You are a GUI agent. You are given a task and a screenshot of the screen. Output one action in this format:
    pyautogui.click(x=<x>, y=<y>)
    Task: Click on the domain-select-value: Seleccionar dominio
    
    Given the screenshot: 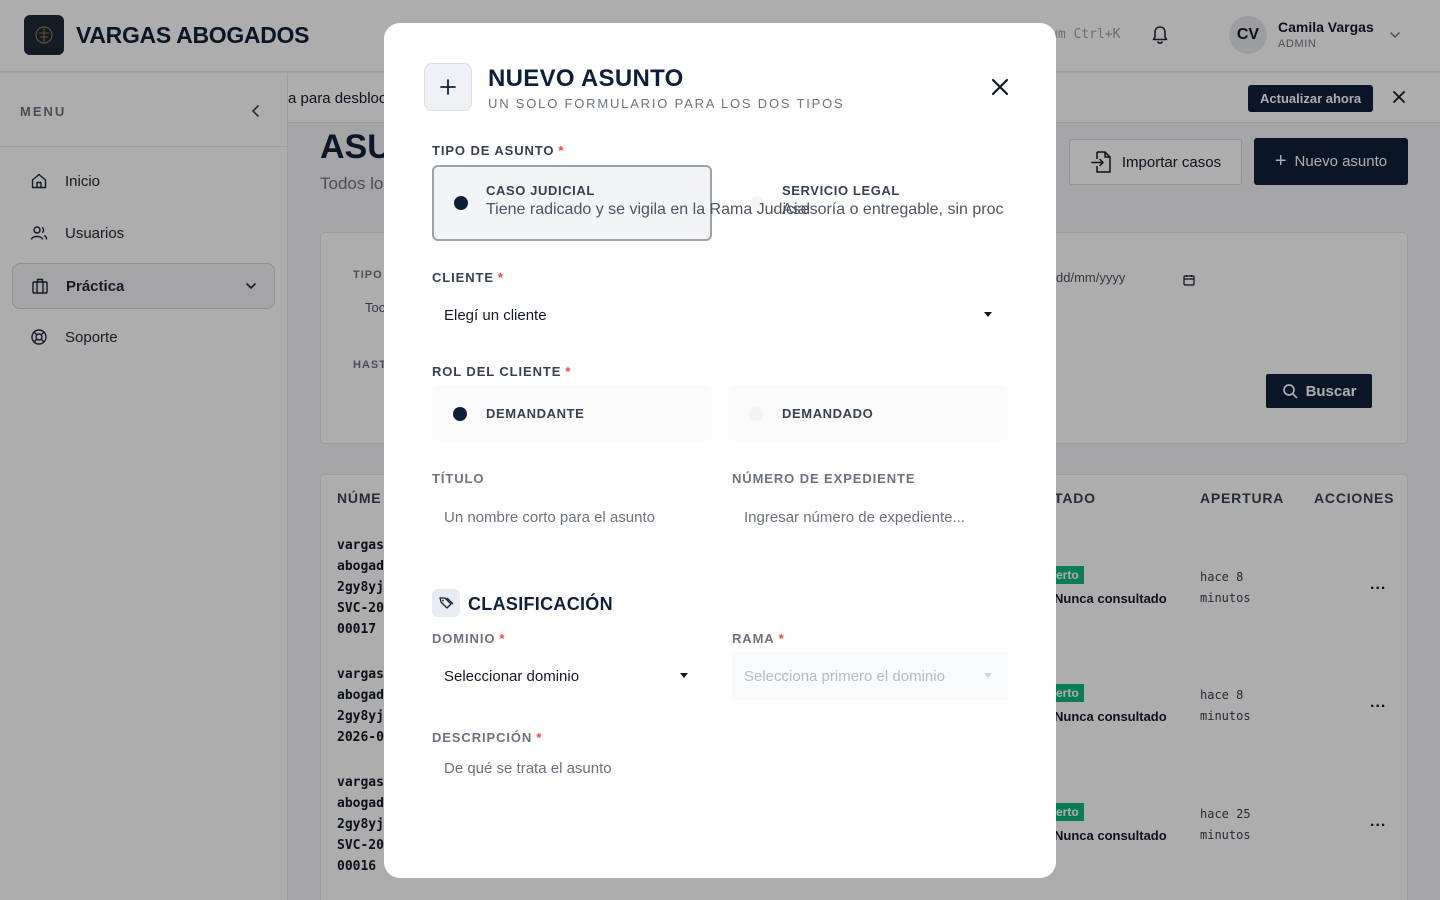 What is the action you would take?
    pyautogui.click(x=512, y=676)
    